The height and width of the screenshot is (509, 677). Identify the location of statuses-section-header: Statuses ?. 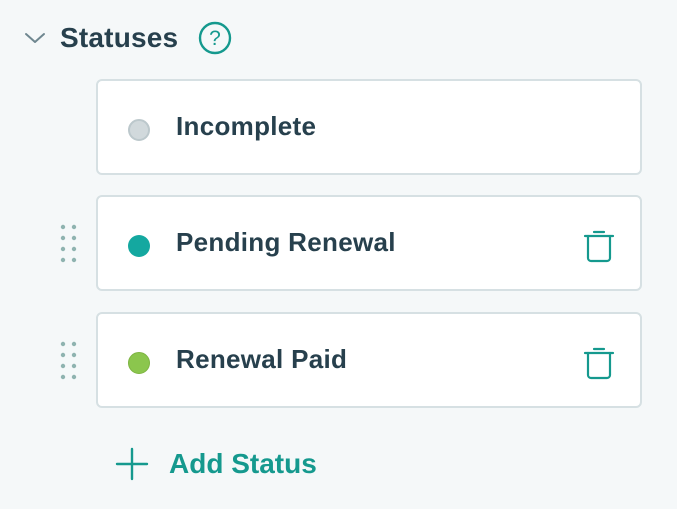
(127, 38).